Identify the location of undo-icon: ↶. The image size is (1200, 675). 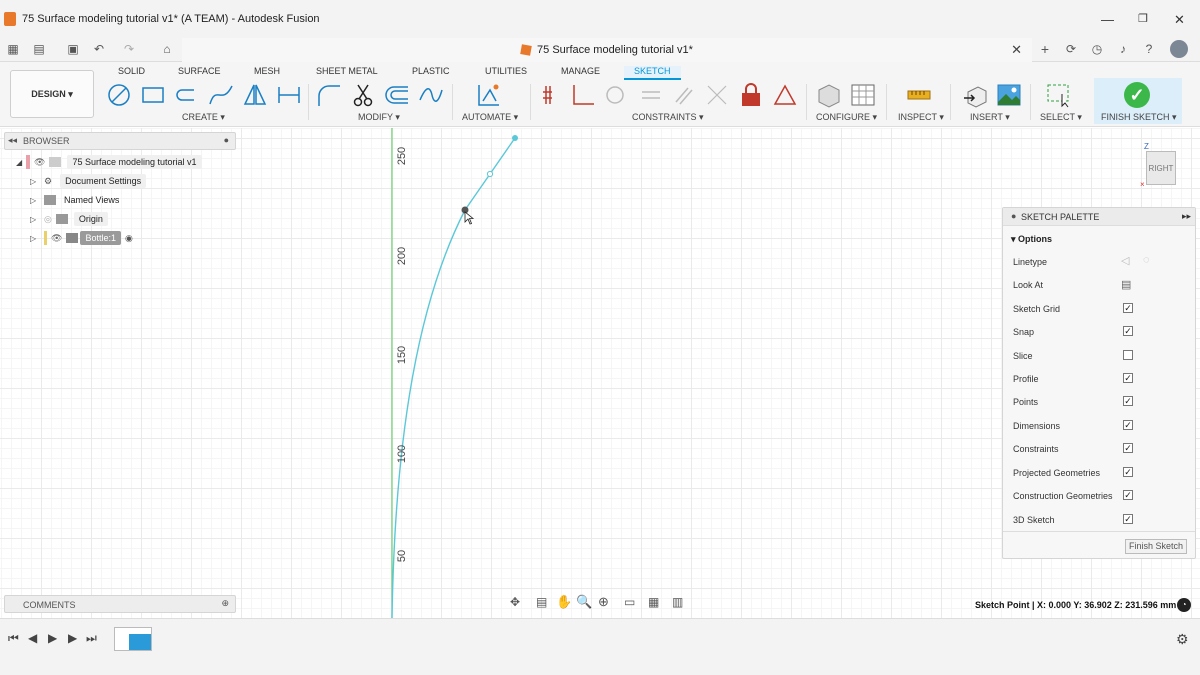
(99, 49).